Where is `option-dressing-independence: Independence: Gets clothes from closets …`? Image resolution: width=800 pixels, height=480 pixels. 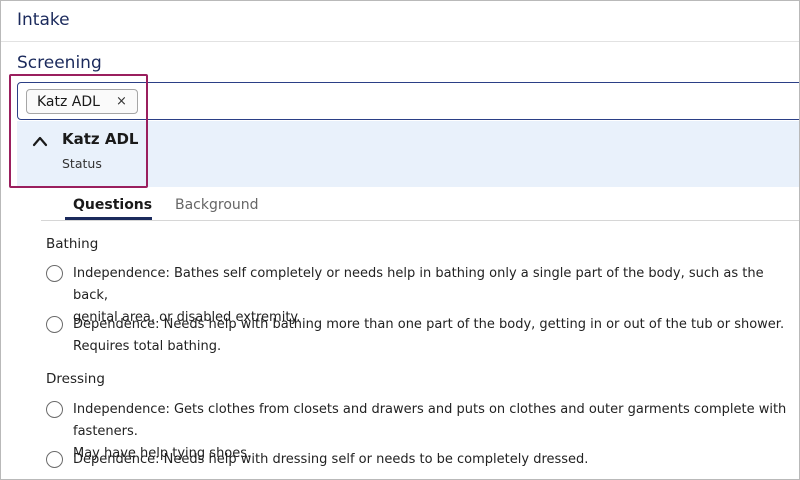
option-dressing-independence: Independence: Gets clothes from closets … is located at coordinates (422, 430).